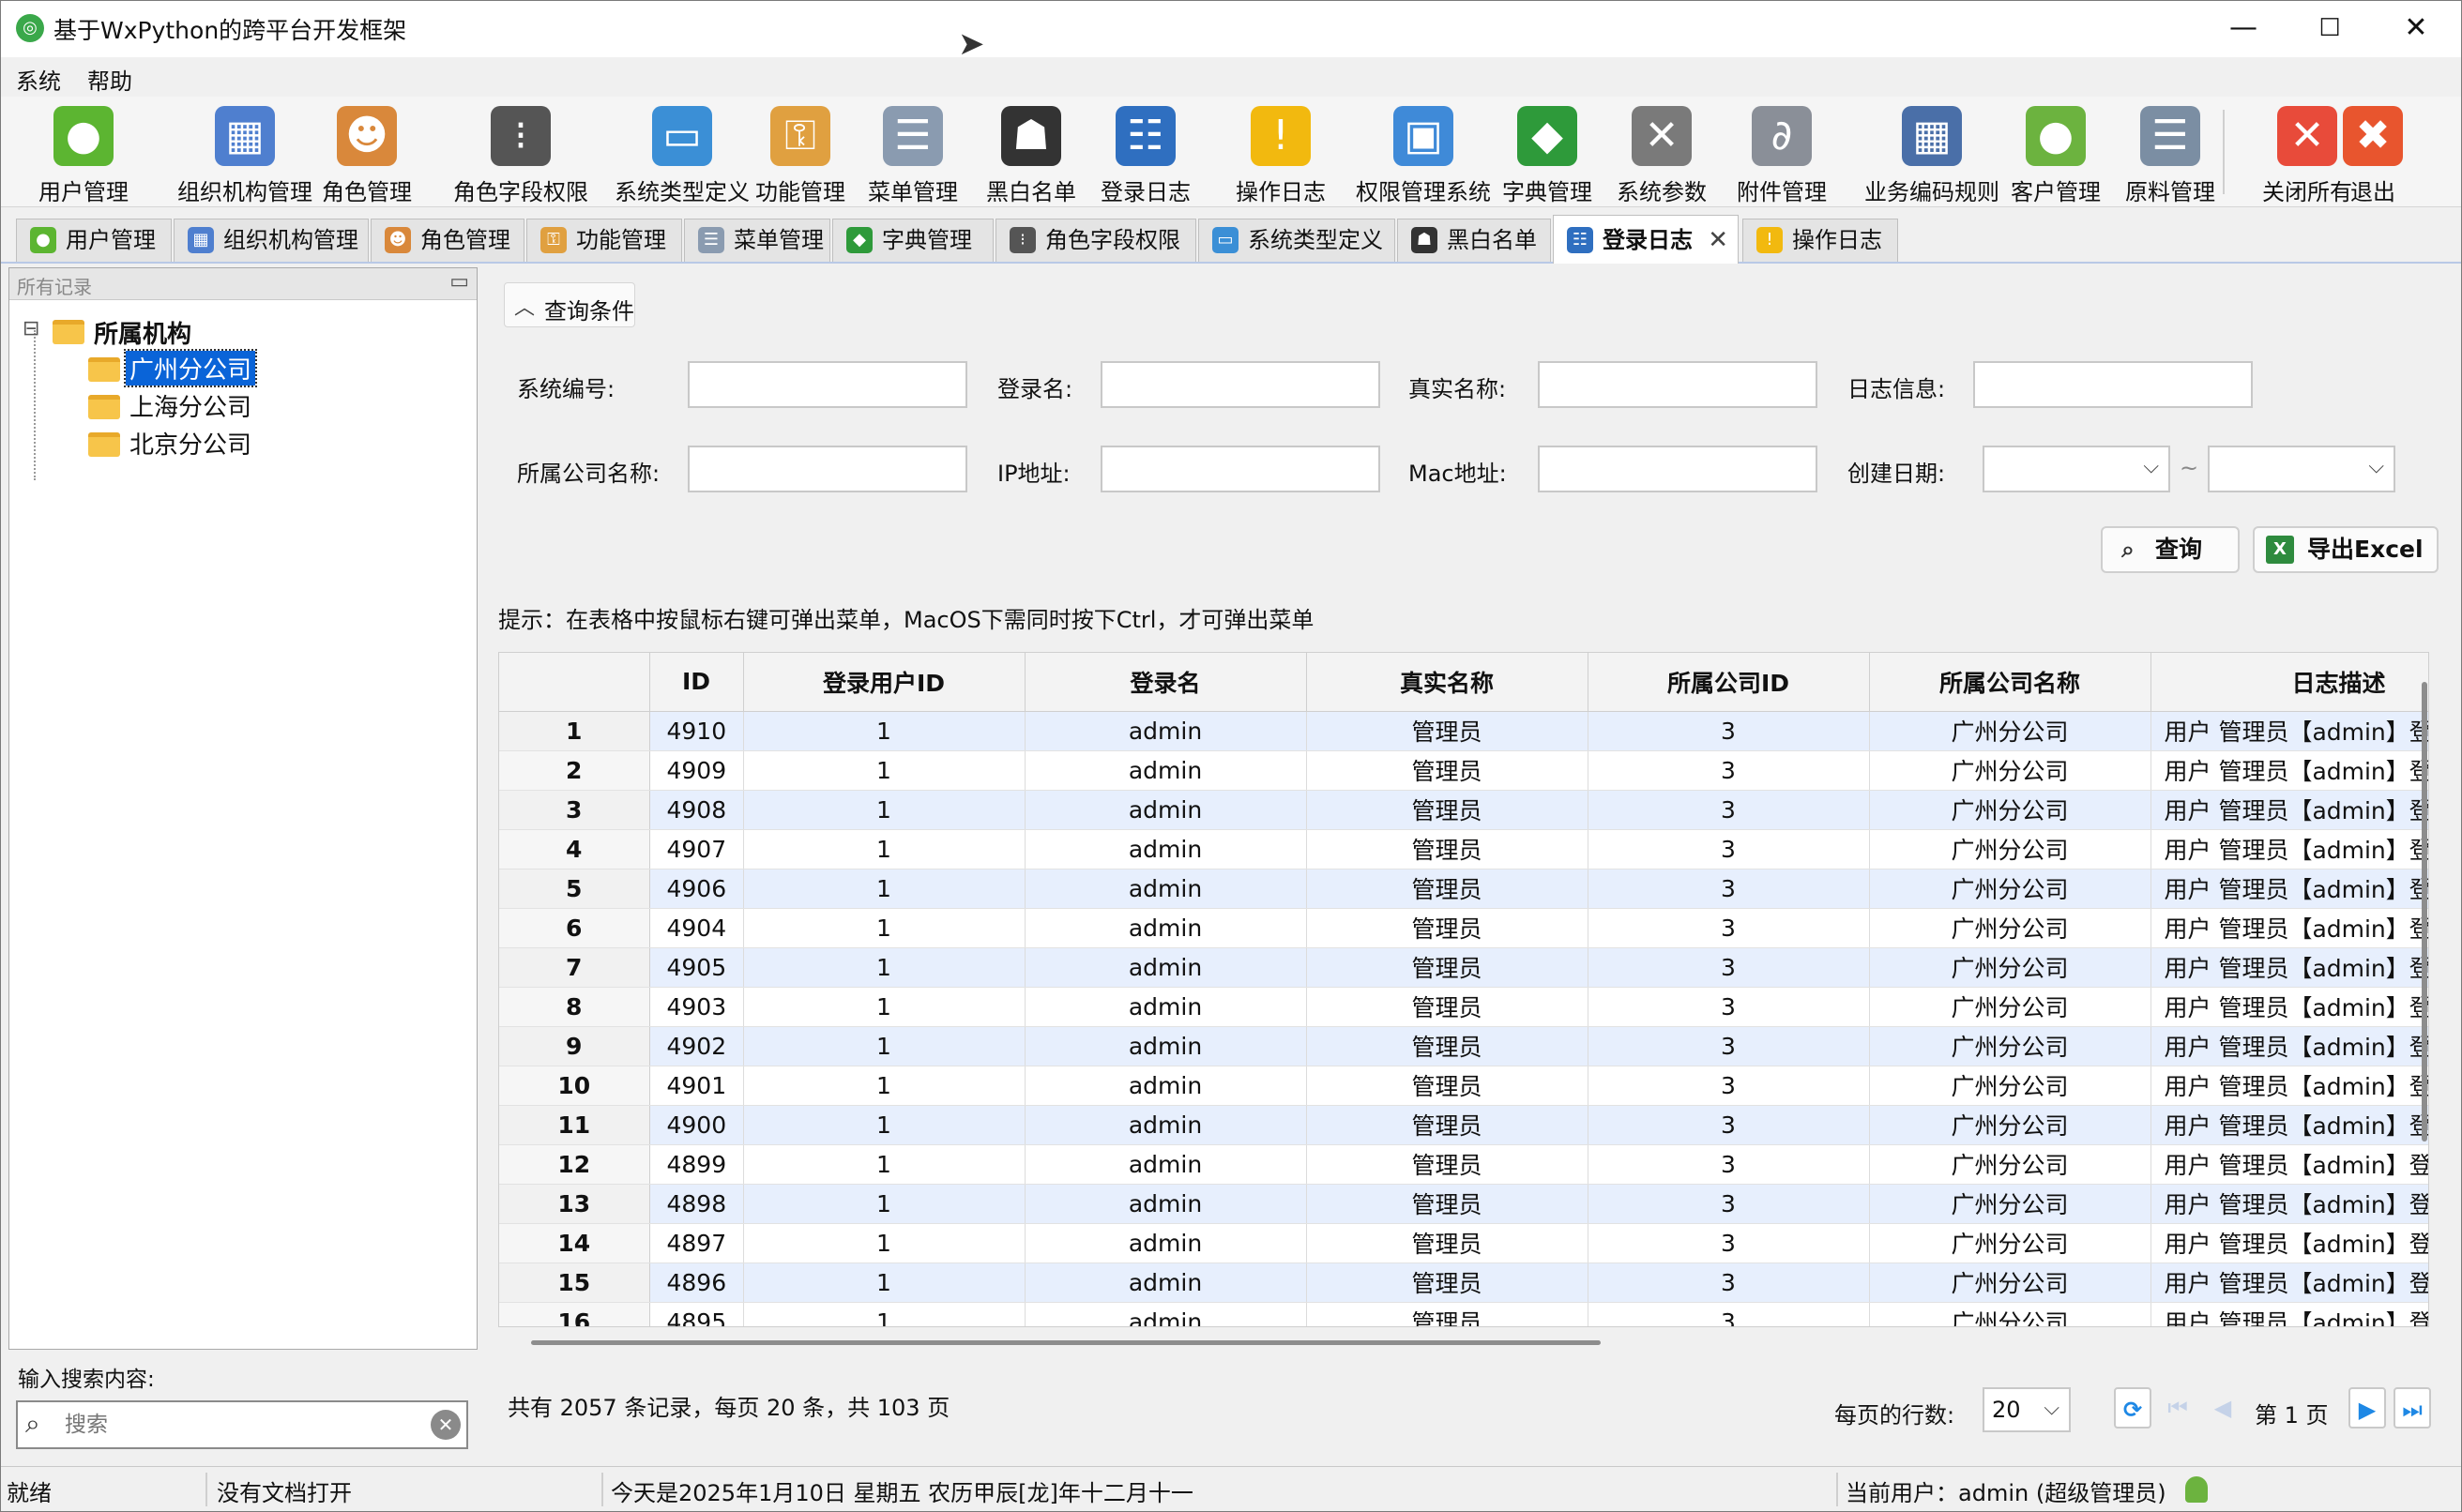  Describe the element at coordinates (1677, 469) in the screenshot. I see `mac-input` at that location.